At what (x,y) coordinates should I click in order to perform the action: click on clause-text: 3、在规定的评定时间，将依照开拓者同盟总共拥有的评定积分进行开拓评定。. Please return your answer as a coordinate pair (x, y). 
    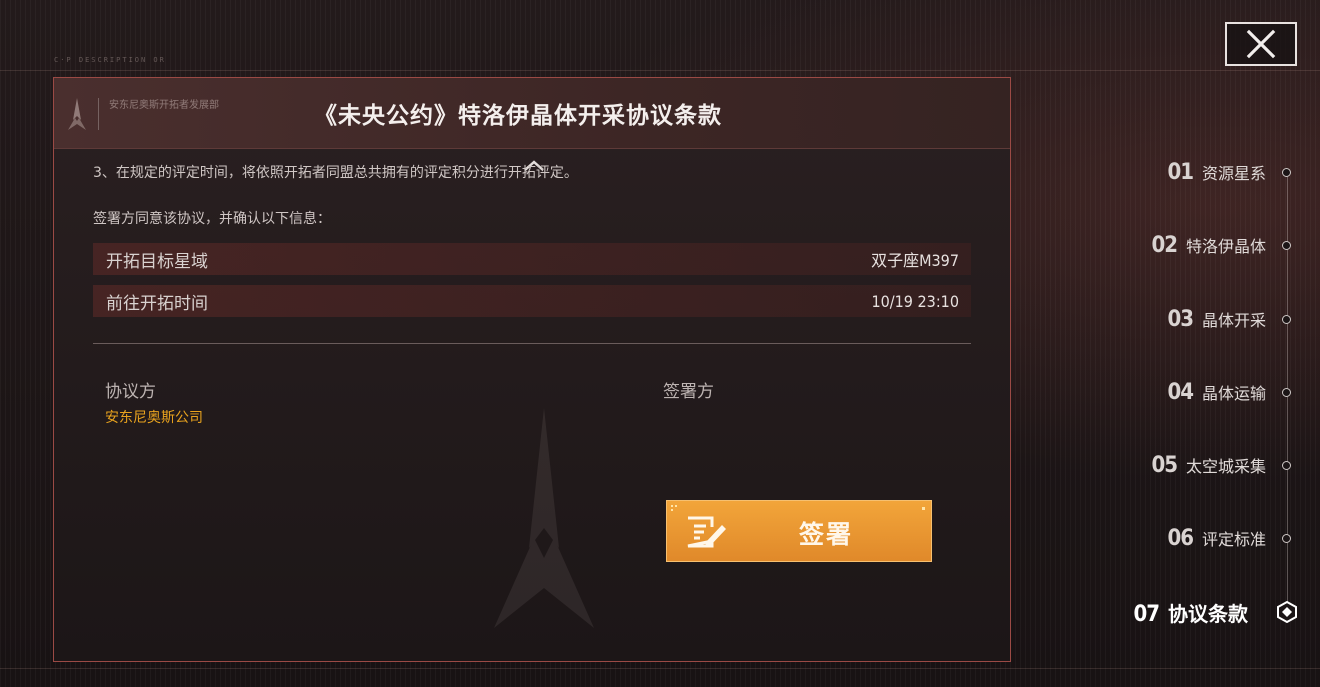
    Looking at the image, I should click on (335, 173).